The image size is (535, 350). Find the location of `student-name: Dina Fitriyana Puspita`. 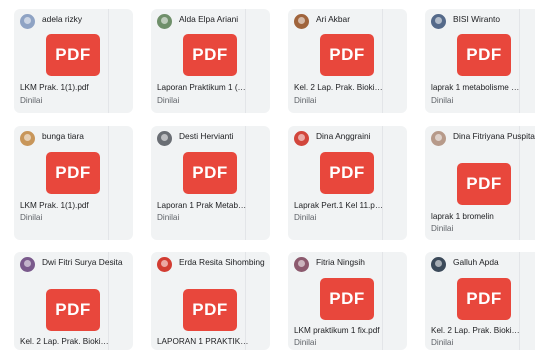

student-name: Dina Fitriyana Puspita is located at coordinates (494, 136).